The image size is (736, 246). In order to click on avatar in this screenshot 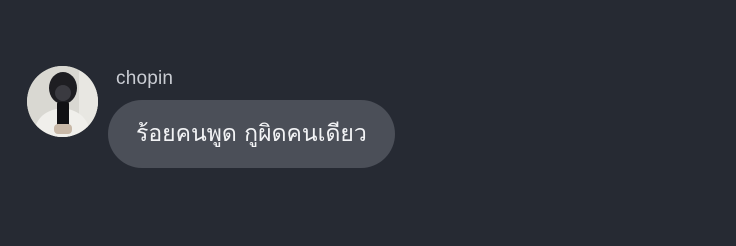, I will do `click(62, 101)`.